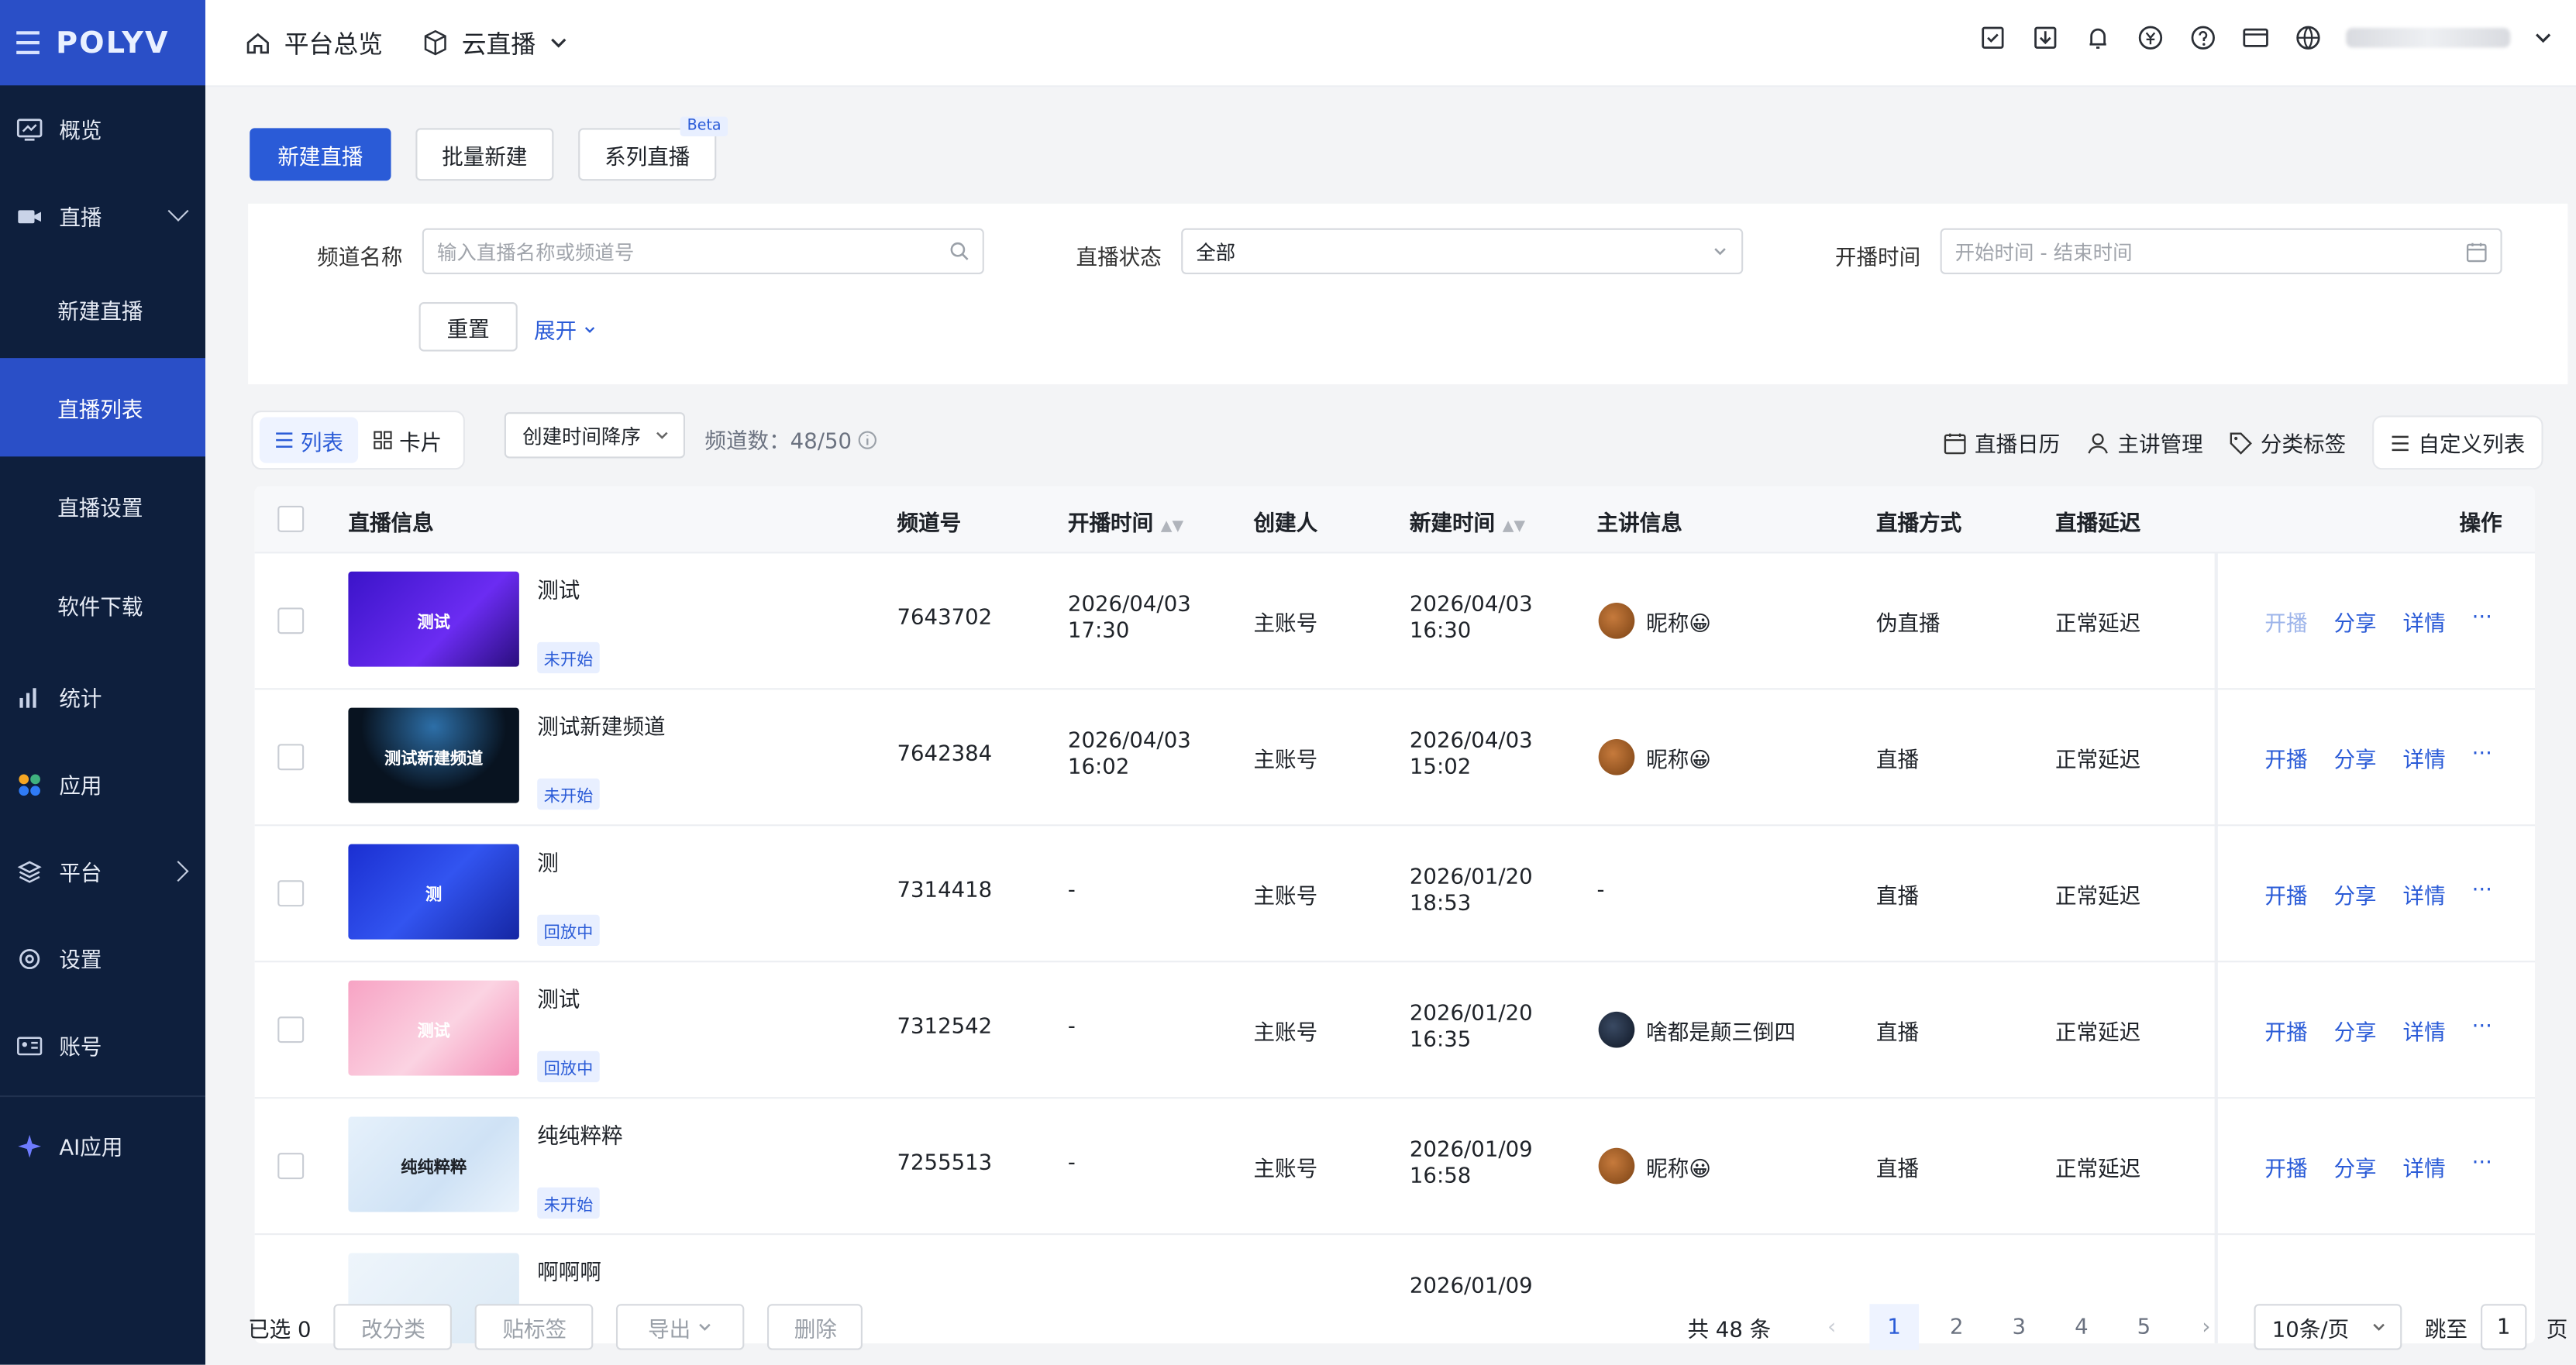 The width and height of the screenshot is (2576, 1365). Describe the element at coordinates (601, 726) in the screenshot. I see `live-title: 测试新建频道` at that location.